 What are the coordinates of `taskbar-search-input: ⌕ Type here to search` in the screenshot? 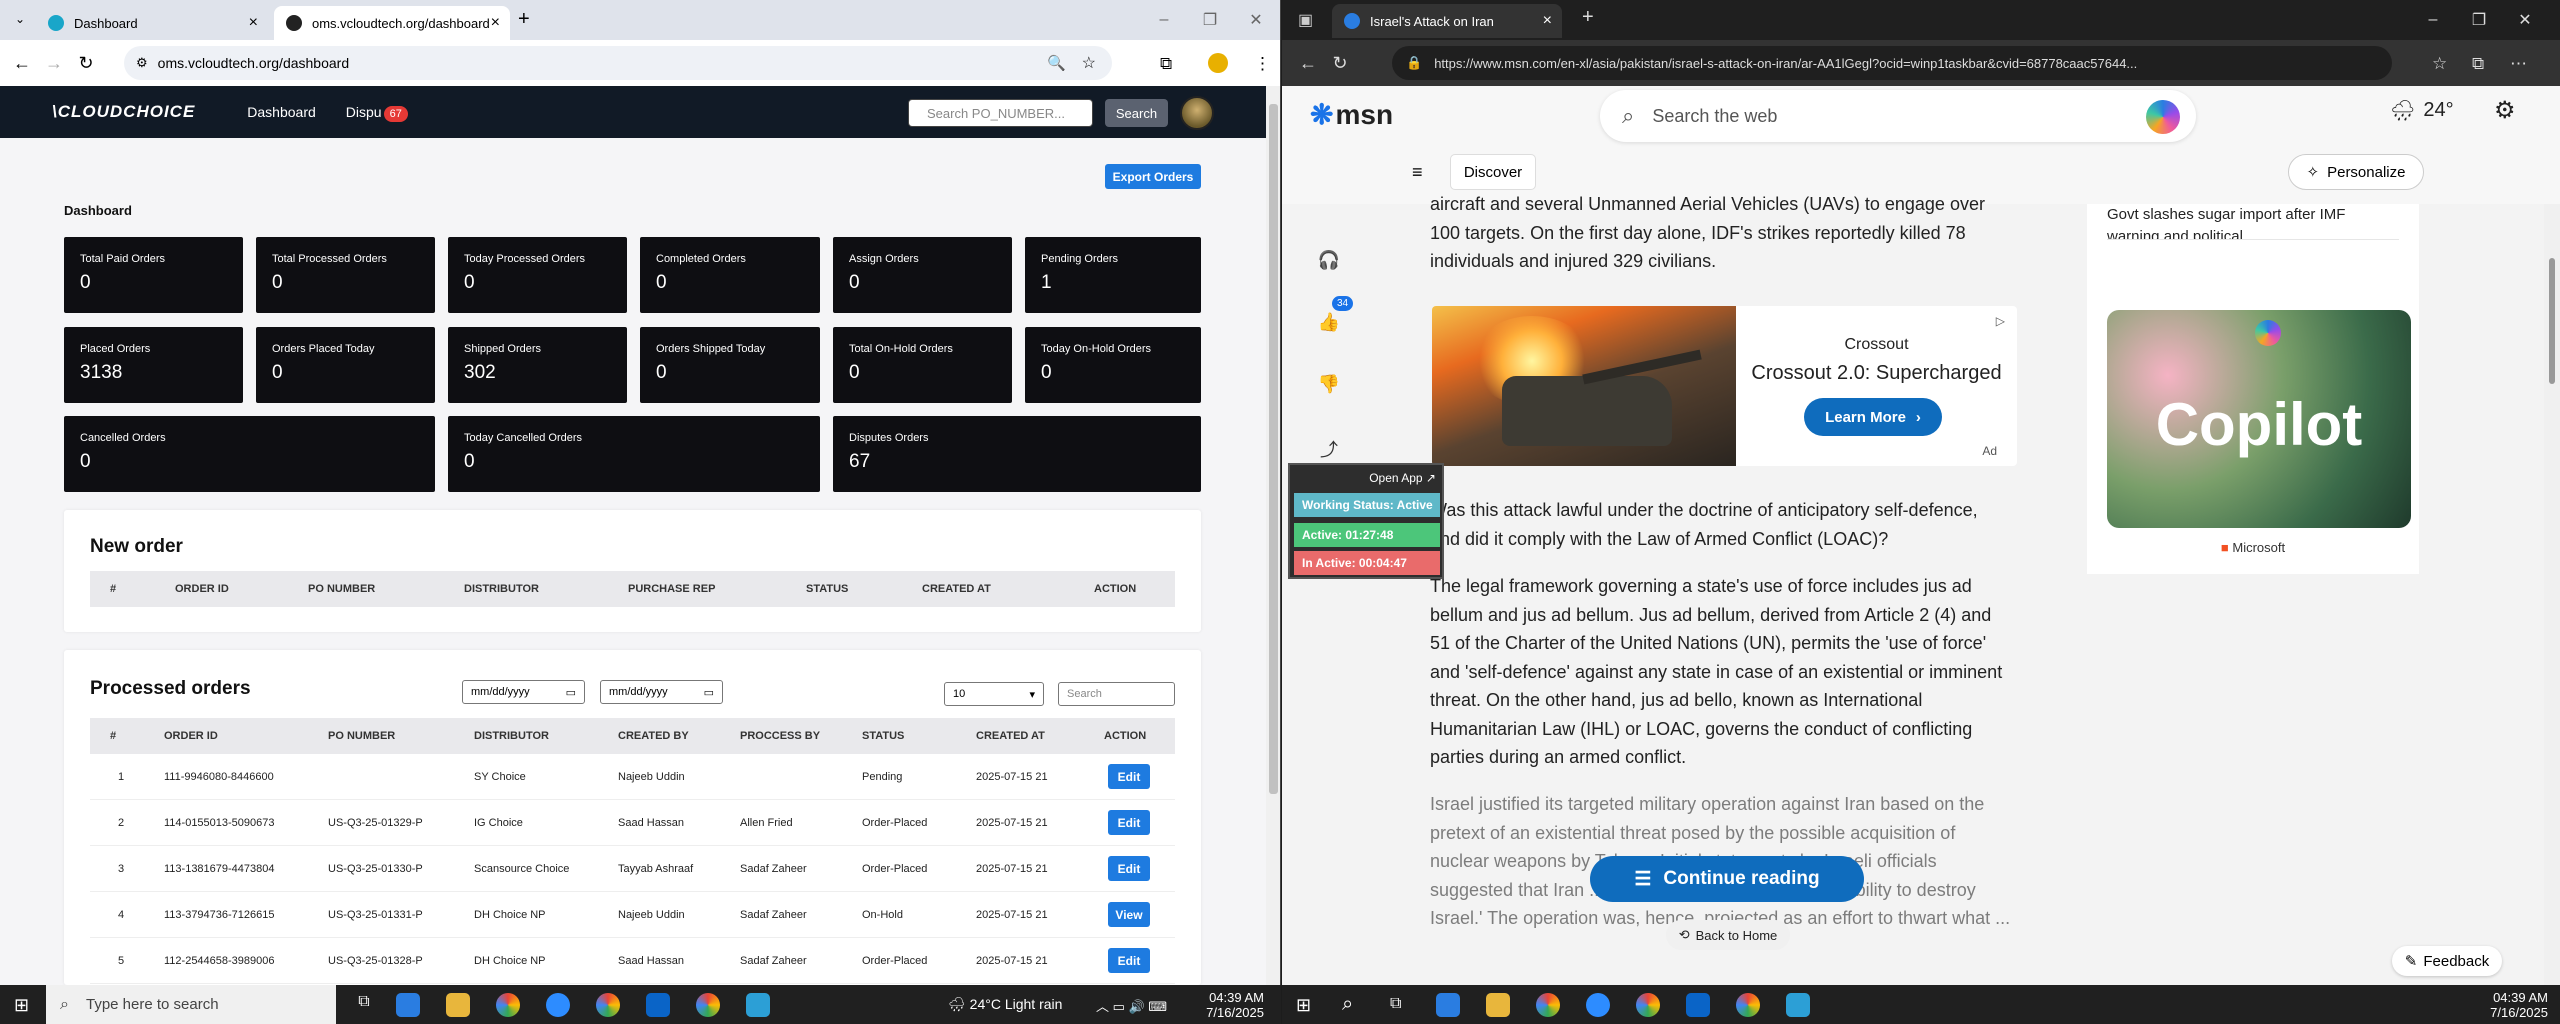 It's located at (191, 1004).